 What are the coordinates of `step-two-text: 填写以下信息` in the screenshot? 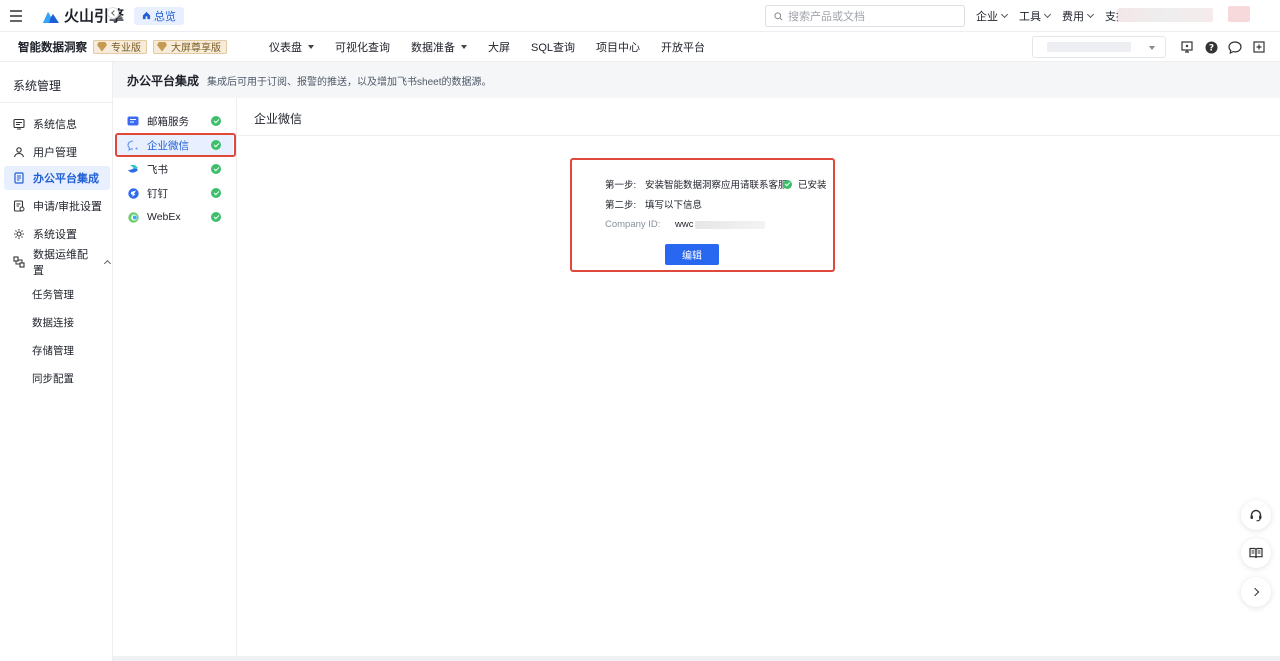 It's located at (674, 205).